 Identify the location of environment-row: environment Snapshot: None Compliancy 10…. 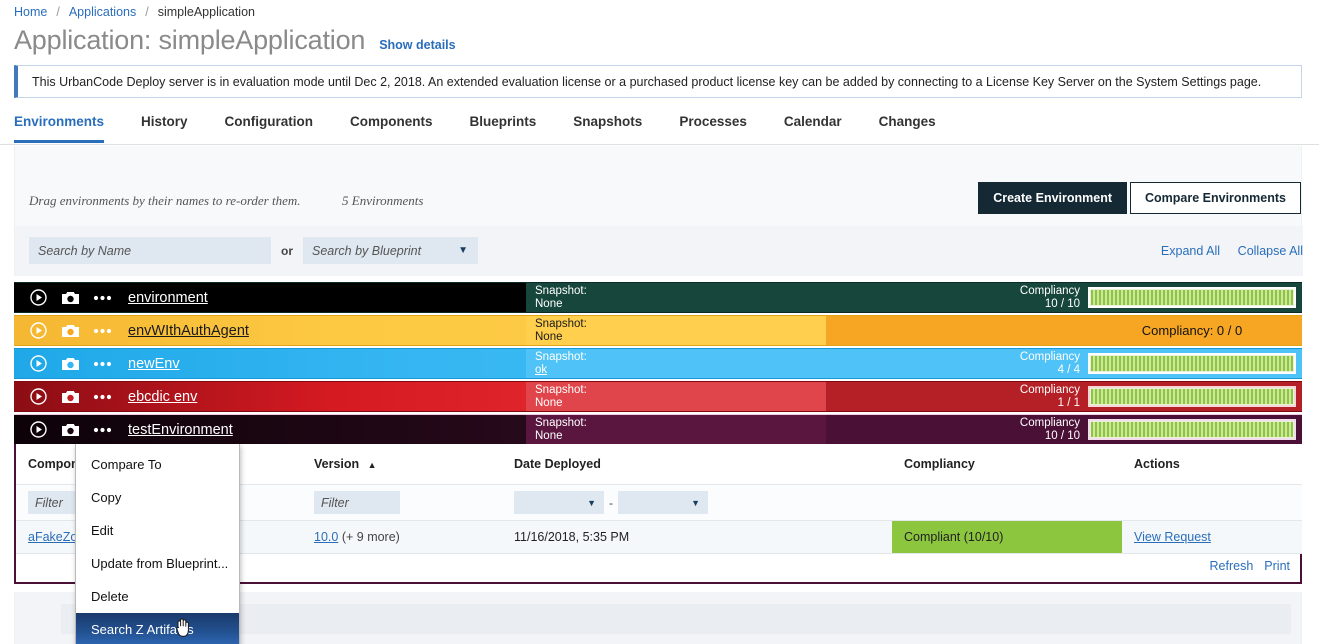
(658, 297).